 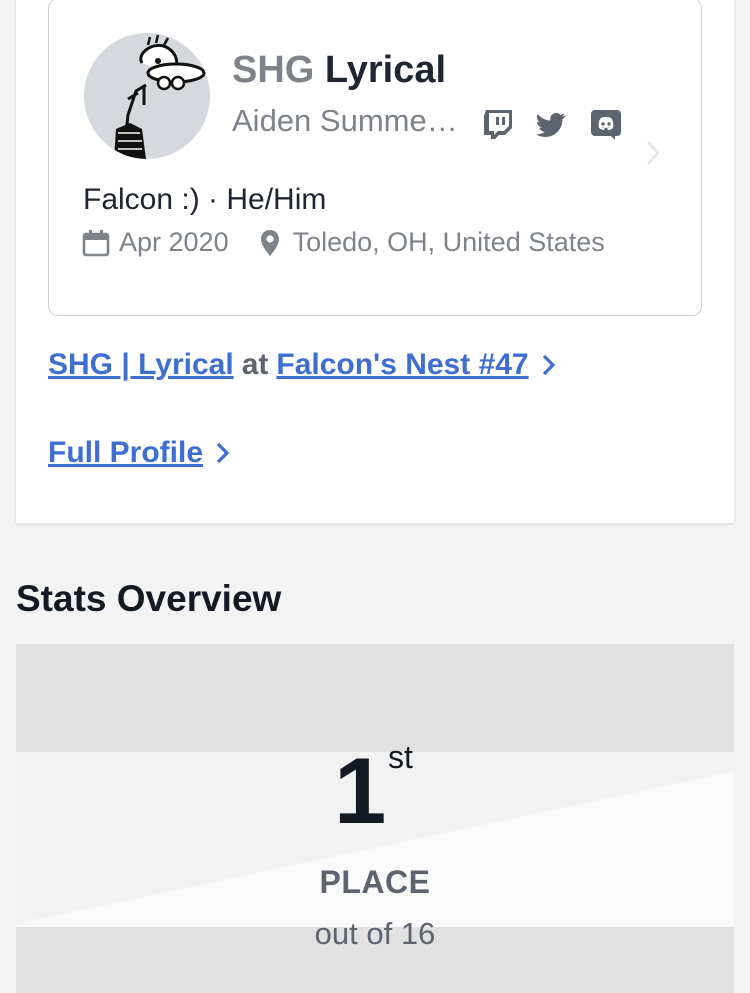 I want to click on calendar-icon, so click(x=96, y=242).